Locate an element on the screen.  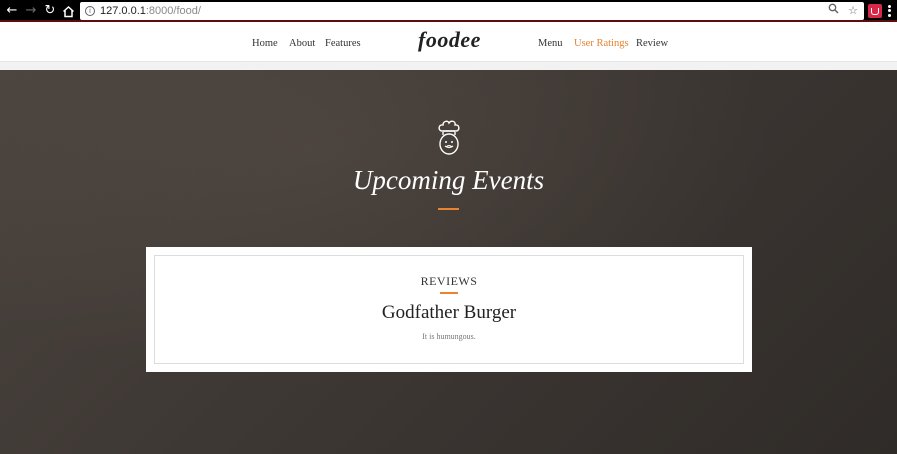
review-card-accent-line is located at coordinates (449, 293).